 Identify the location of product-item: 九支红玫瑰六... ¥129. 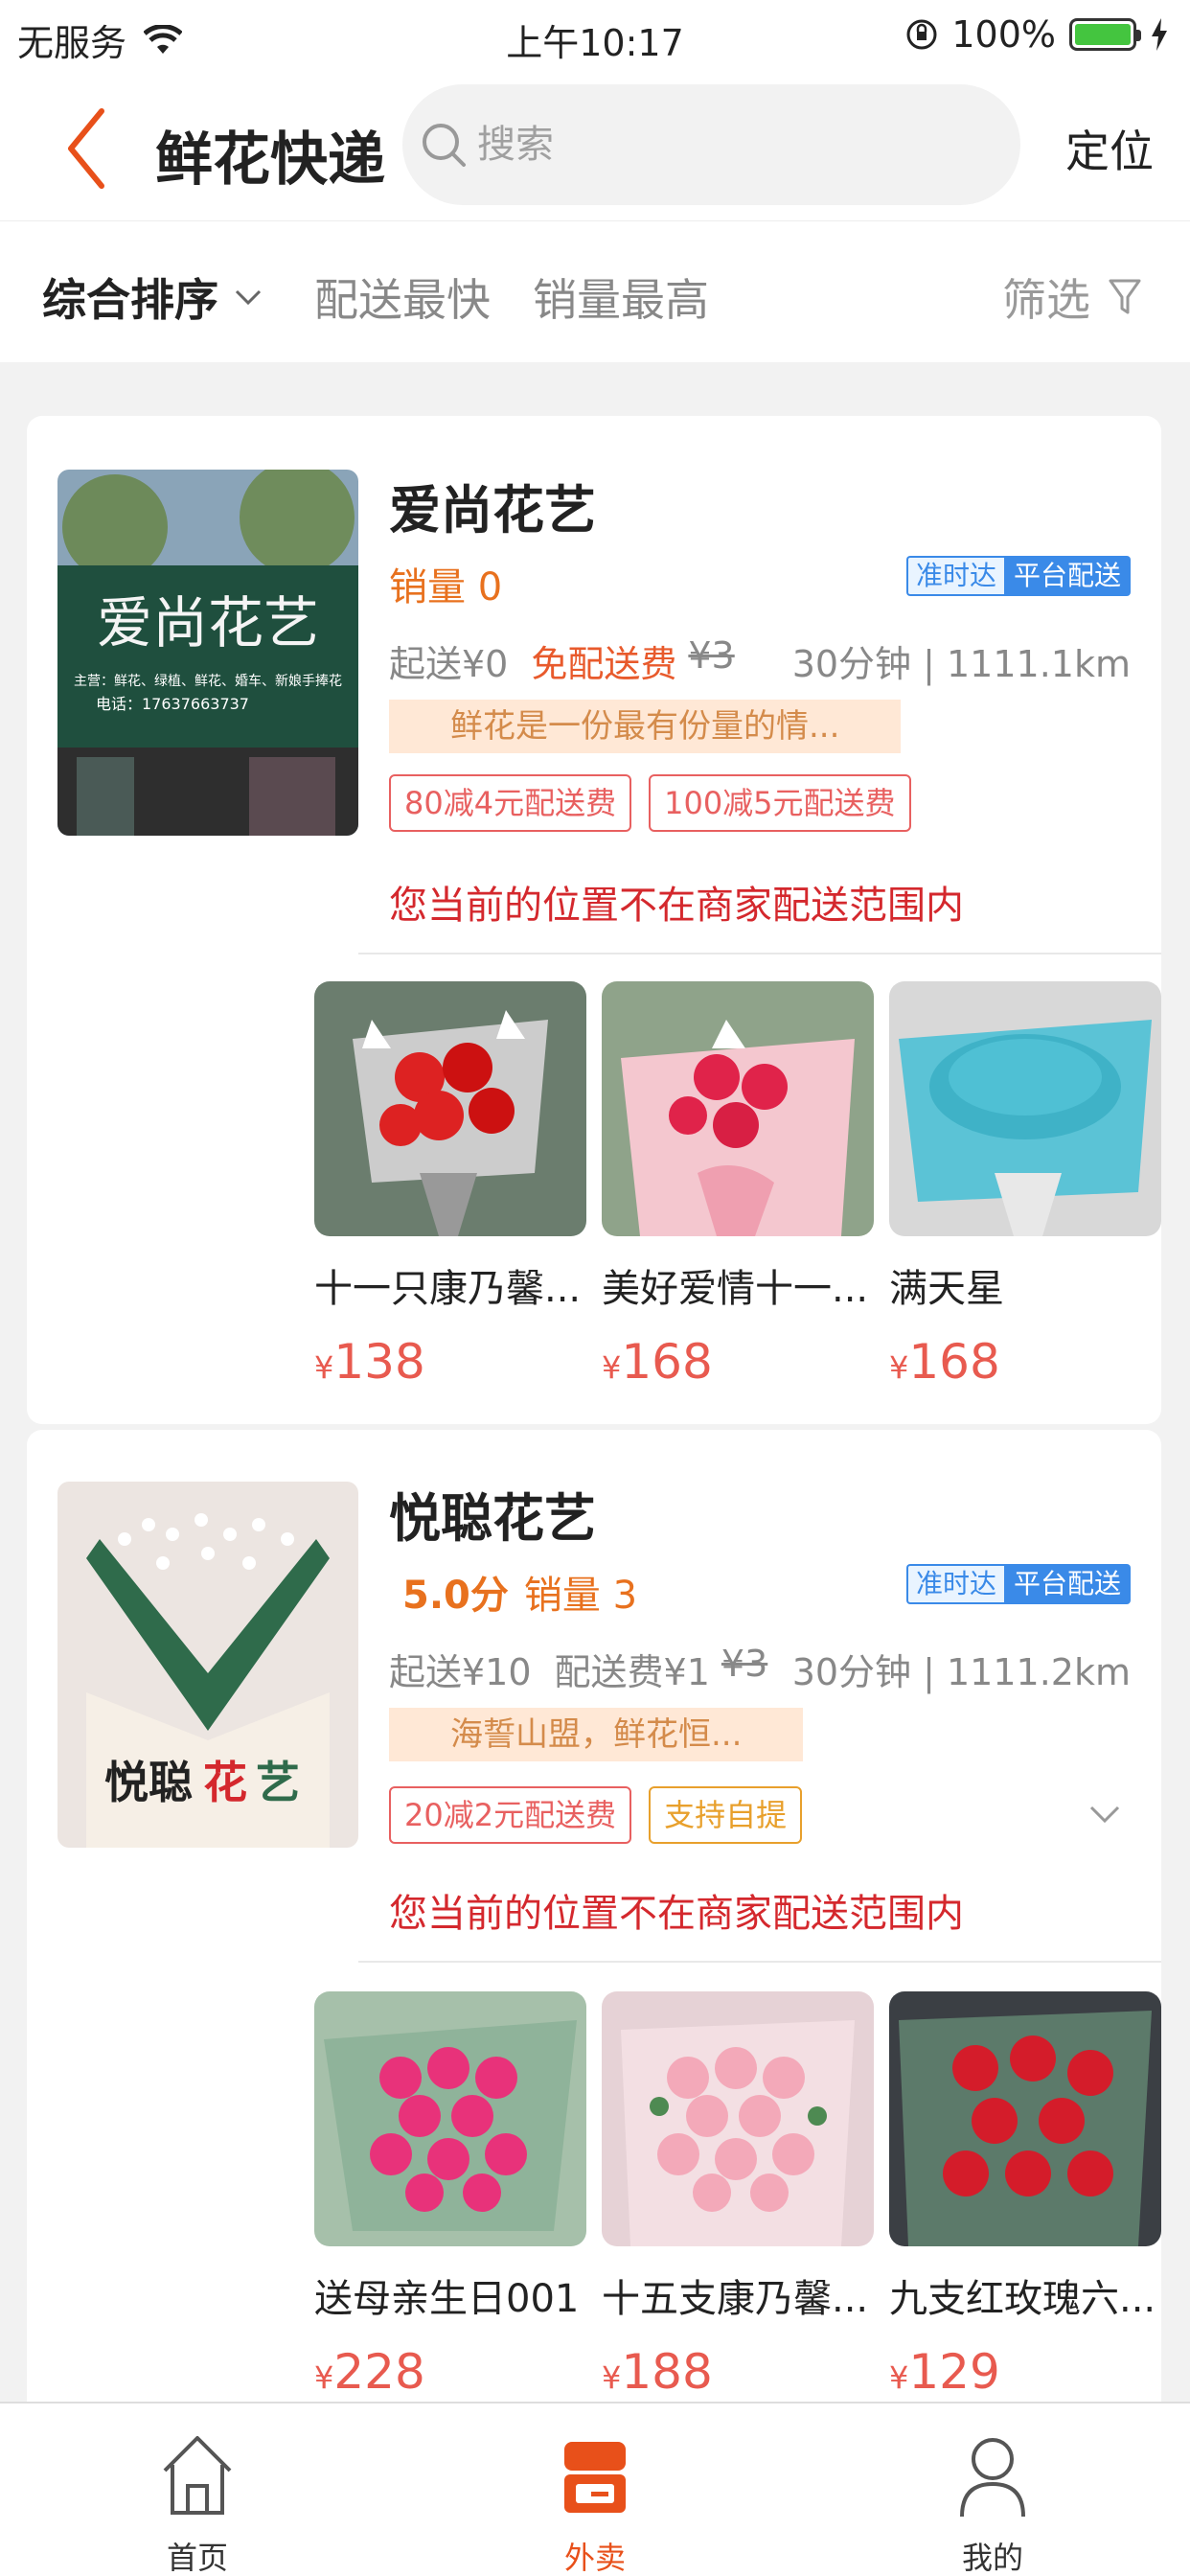
(1025, 2195).